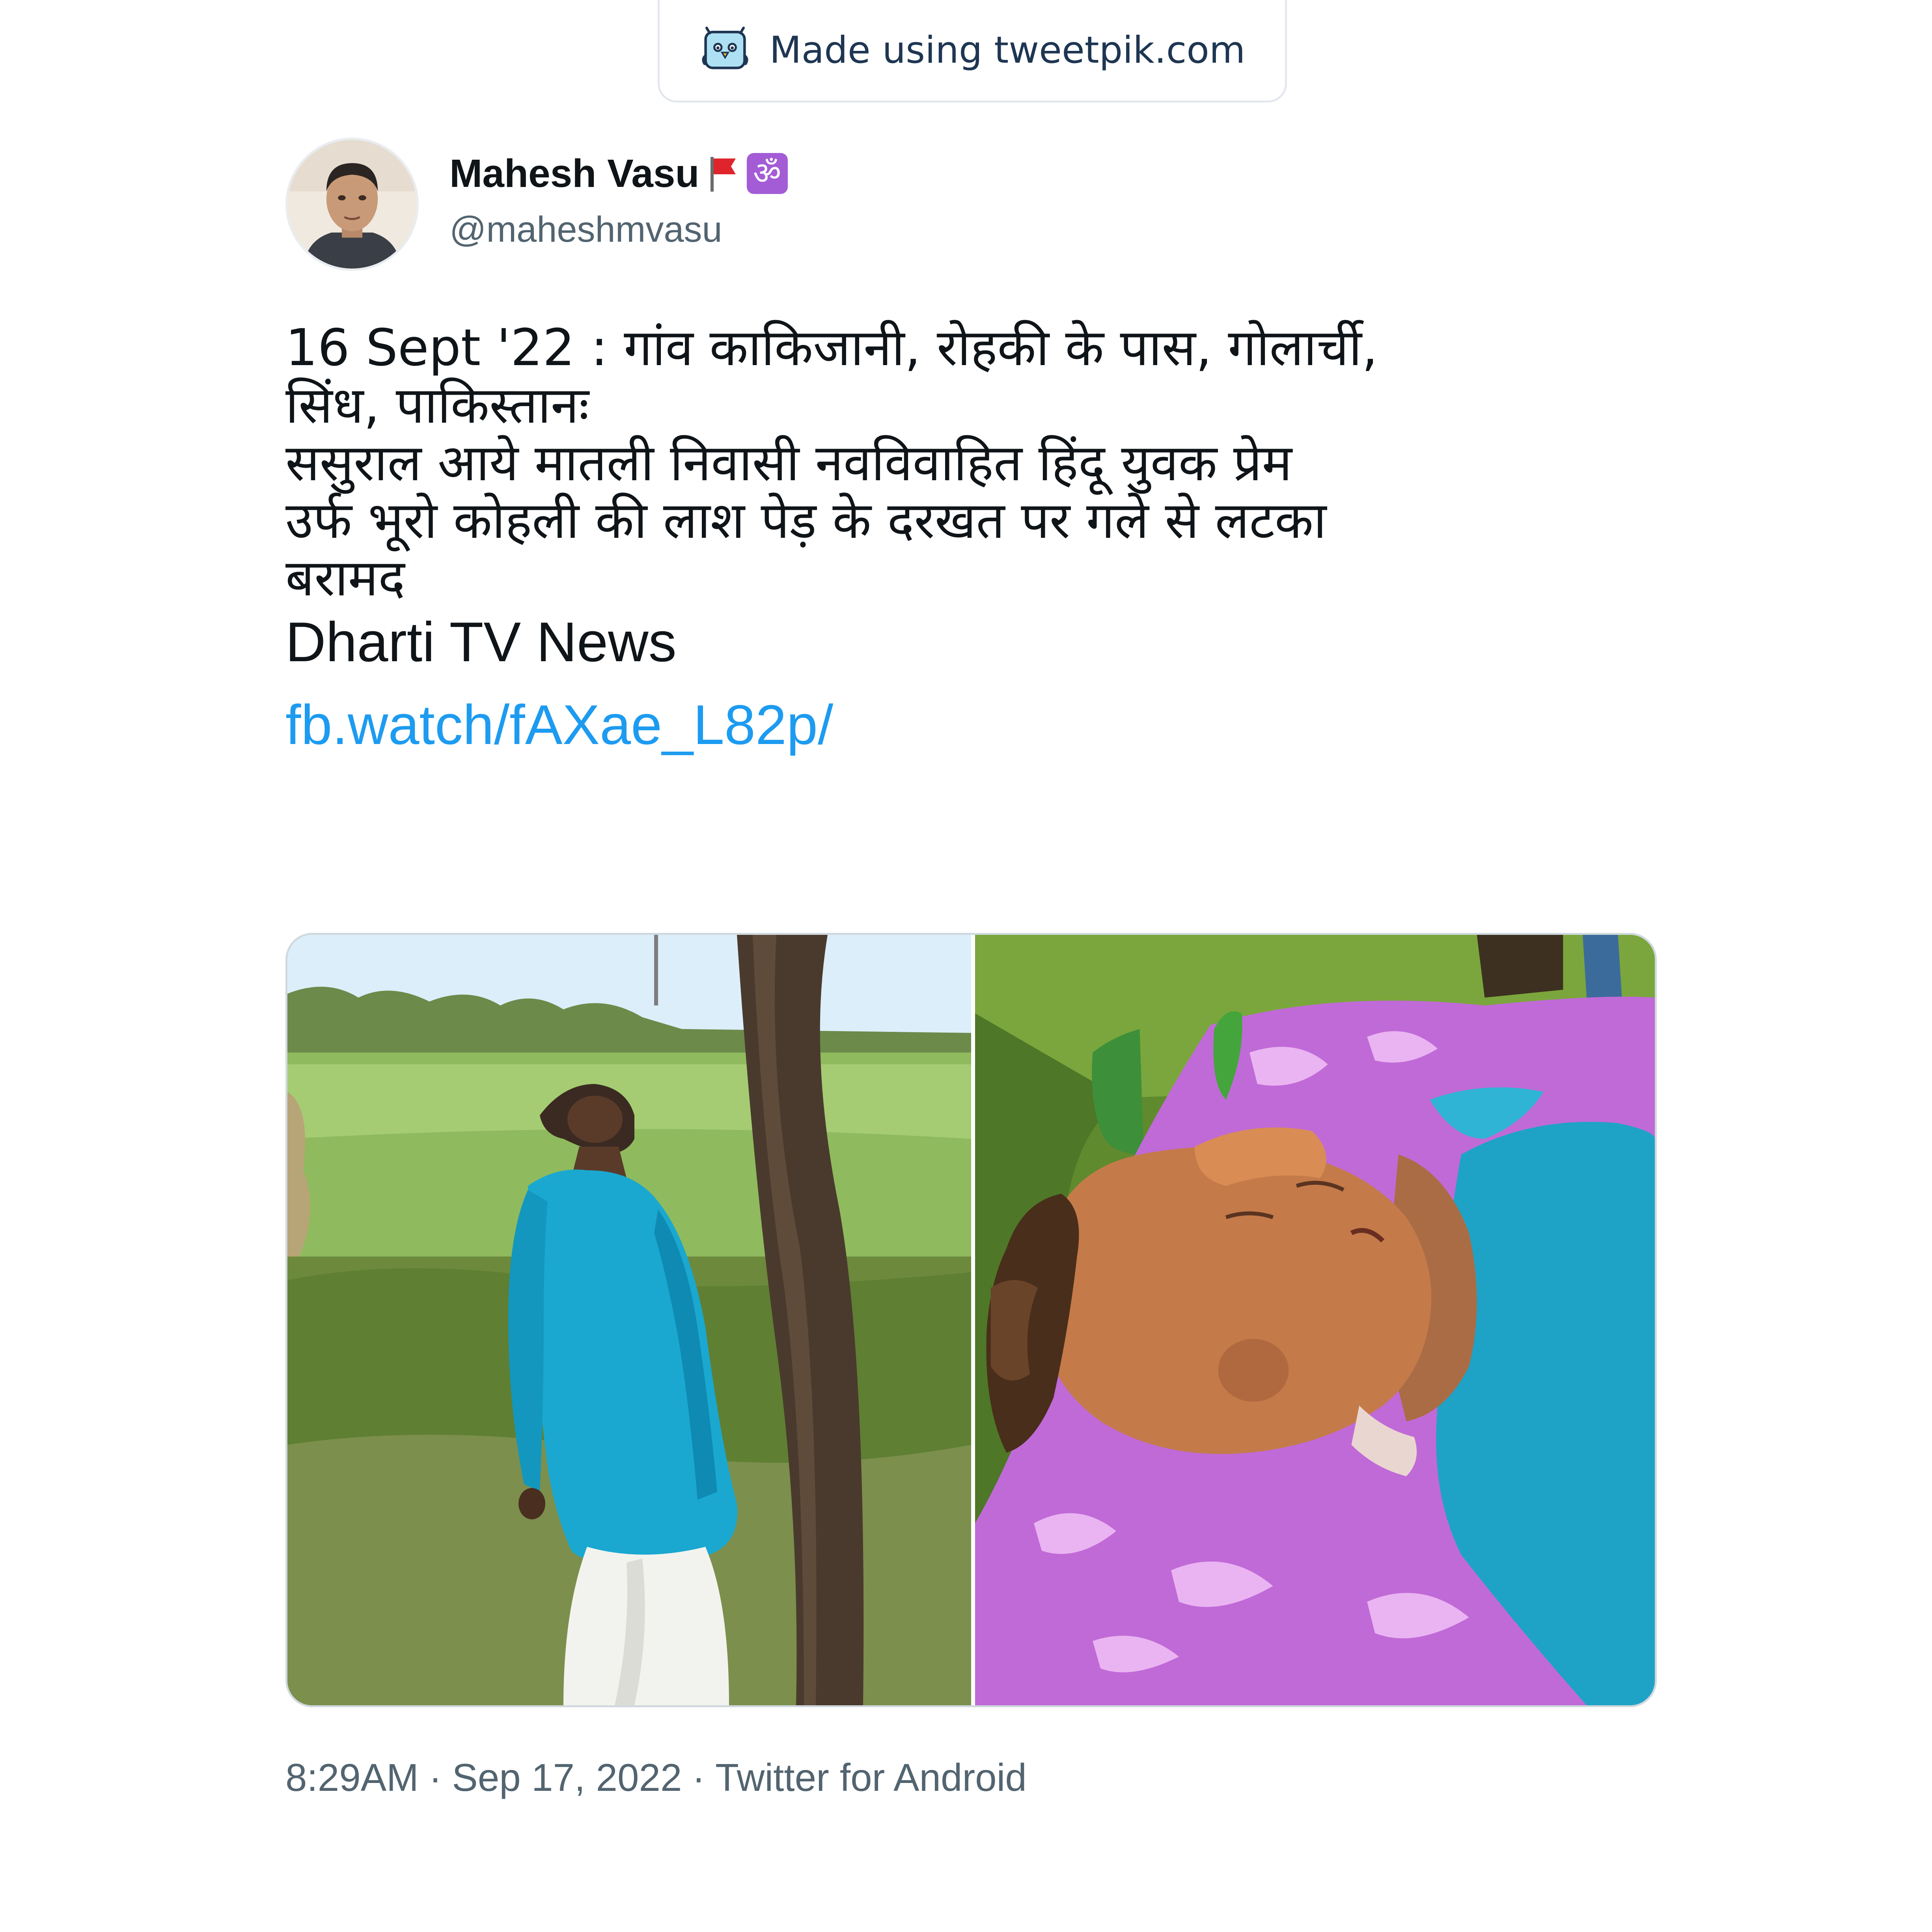  What do you see at coordinates (725, 47) in the screenshot?
I see `tweetpik-bird-icon` at bounding box center [725, 47].